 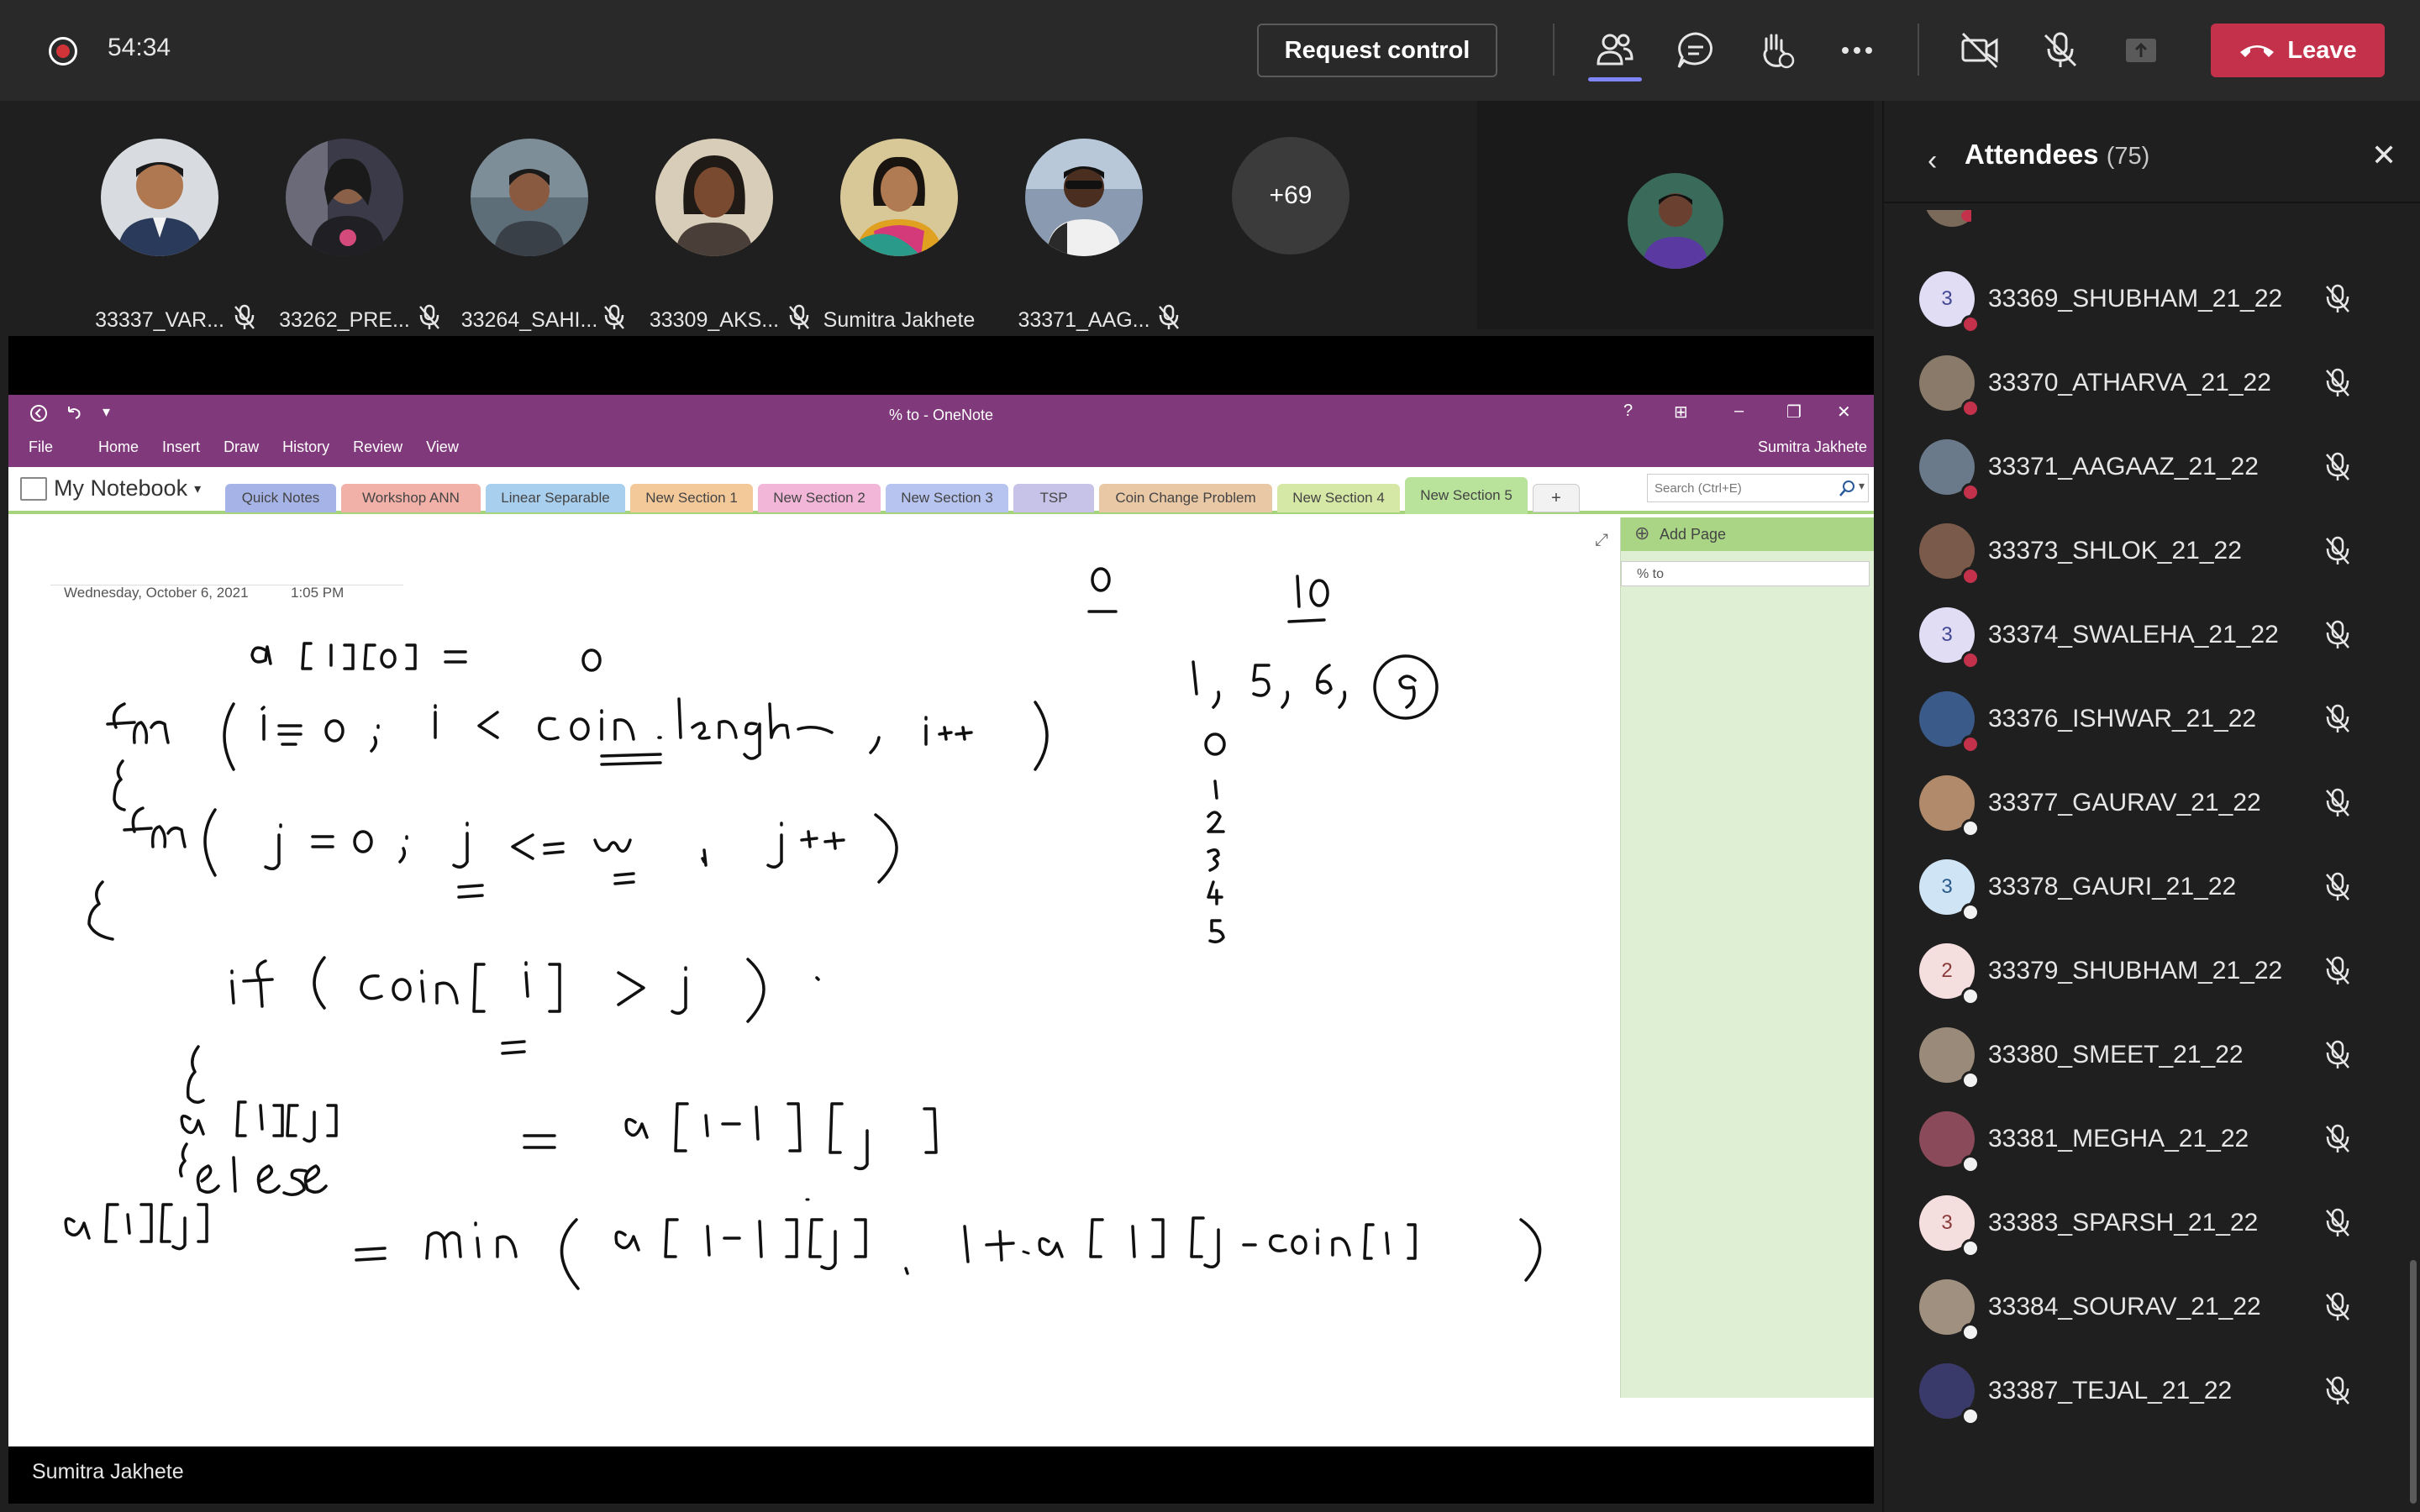 What do you see at coordinates (2152, 802) in the screenshot?
I see `attendee-row: 33377_GAURAV_21_22` at bounding box center [2152, 802].